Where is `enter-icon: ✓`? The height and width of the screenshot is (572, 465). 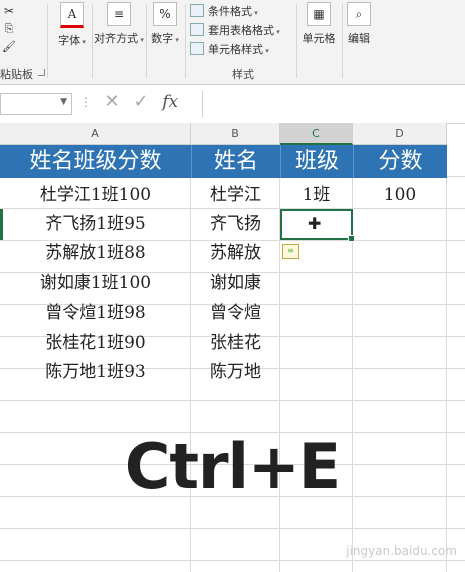 enter-icon: ✓ is located at coordinates (141, 101).